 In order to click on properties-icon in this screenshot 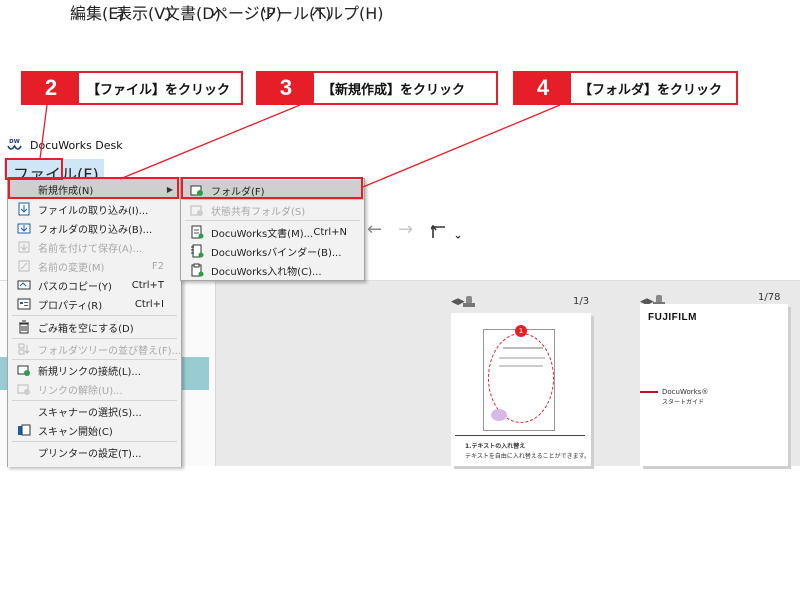, I will do `click(24, 304)`.